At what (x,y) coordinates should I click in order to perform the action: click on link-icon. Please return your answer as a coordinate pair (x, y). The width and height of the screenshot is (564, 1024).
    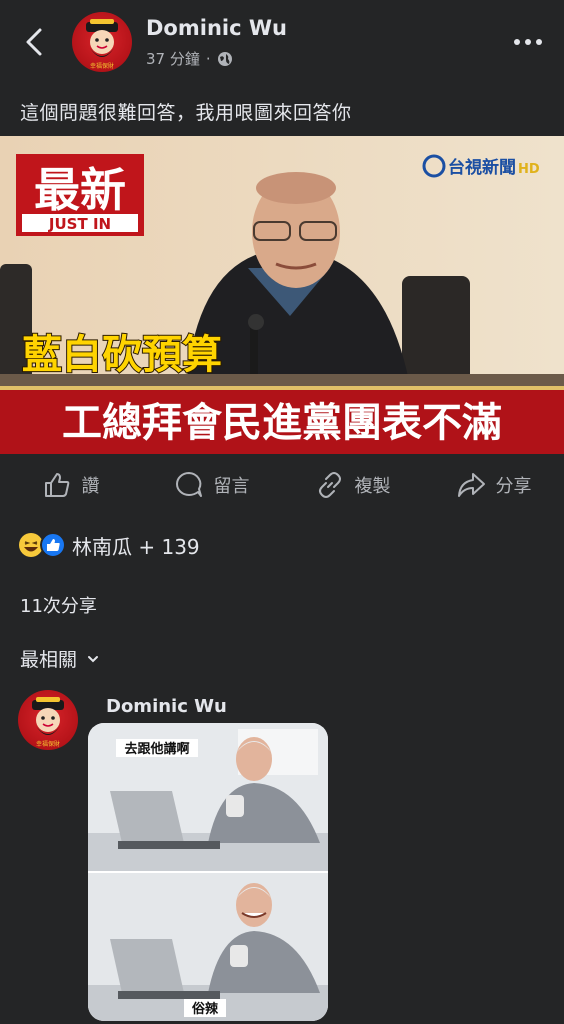
    Looking at the image, I should click on (329, 485).